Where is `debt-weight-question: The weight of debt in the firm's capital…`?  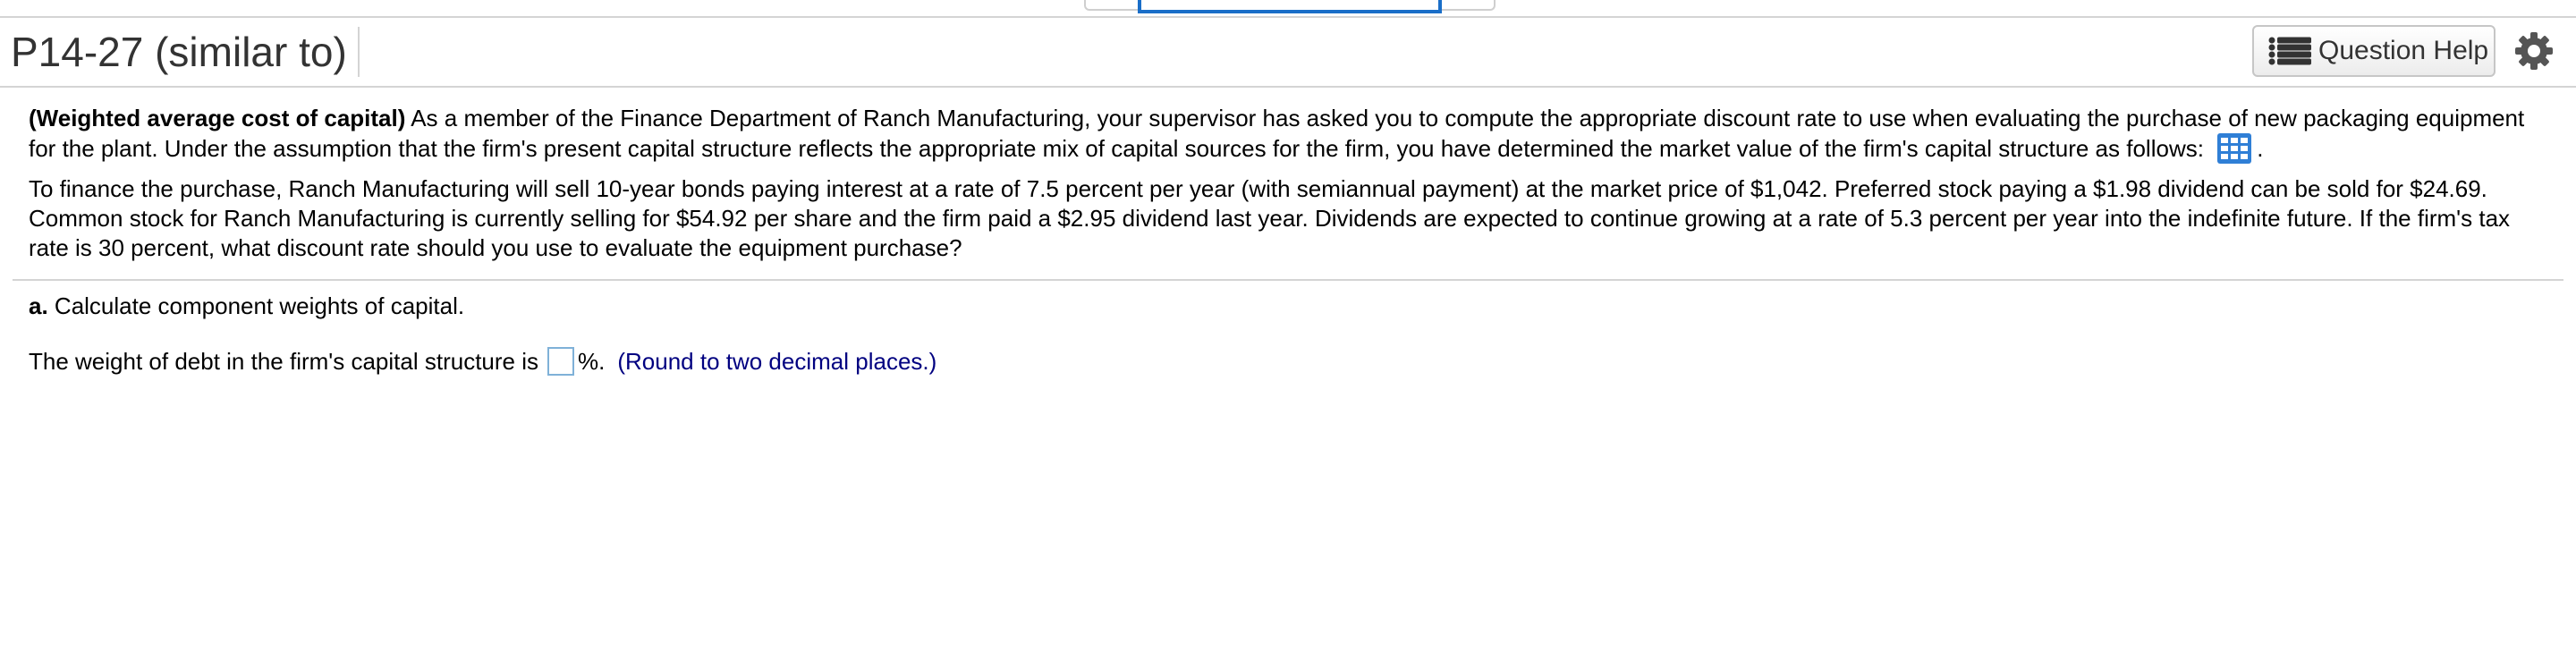 debt-weight-question: The weight of debt in the firm's capital… is located at coordinates (482, 361).